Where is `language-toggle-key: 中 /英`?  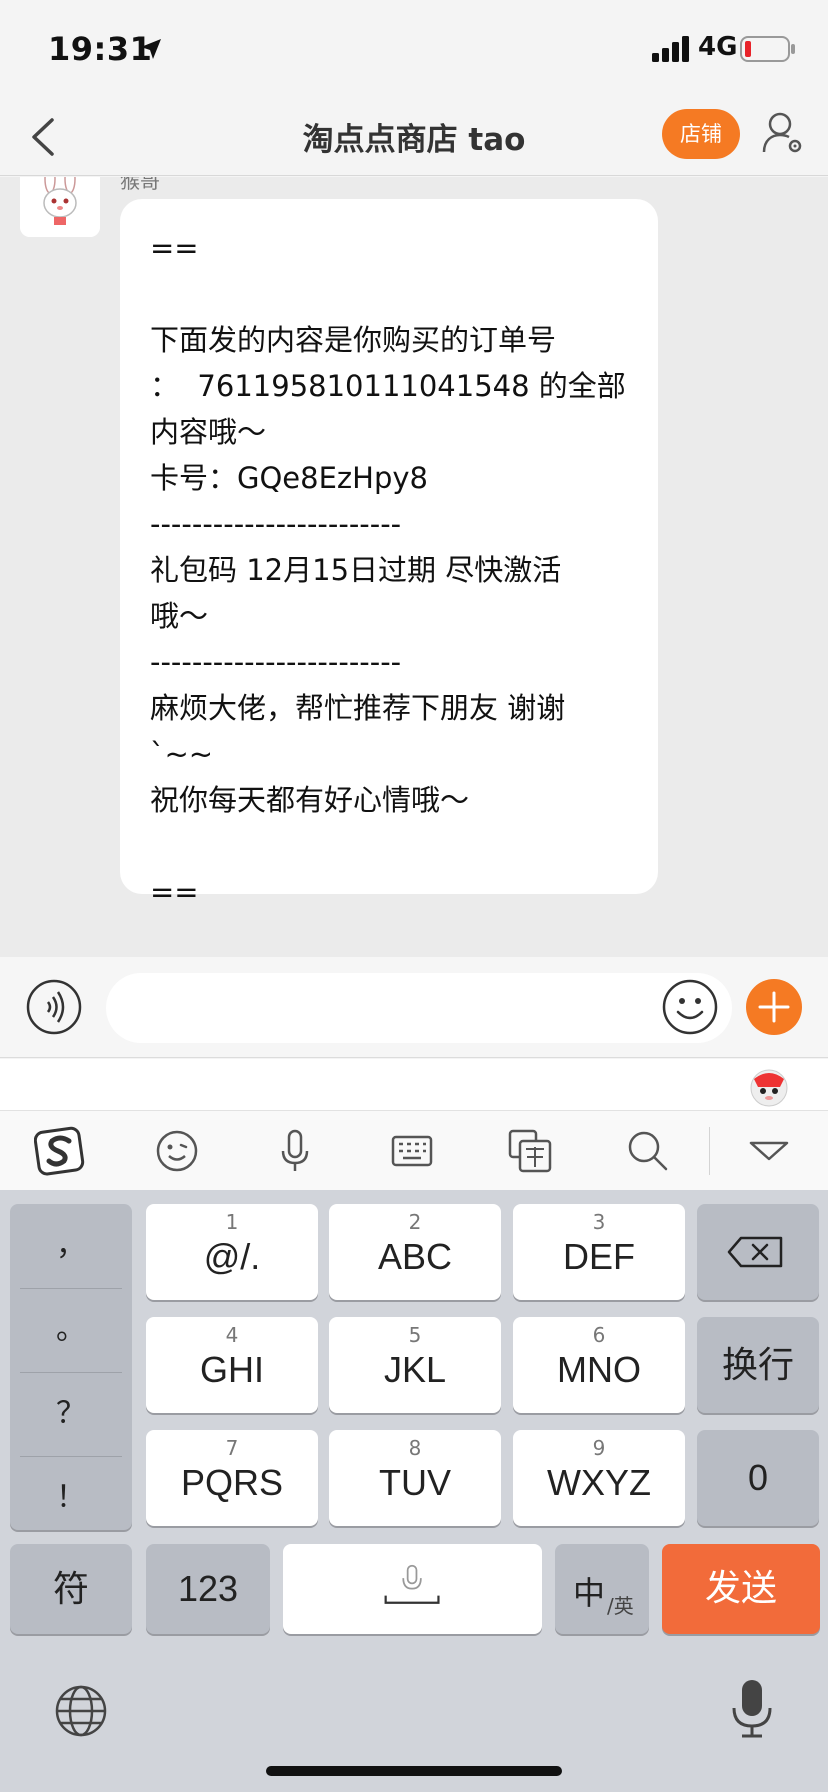 language-toggle-key: 中 /英 is located at coordinates (602, 1589).